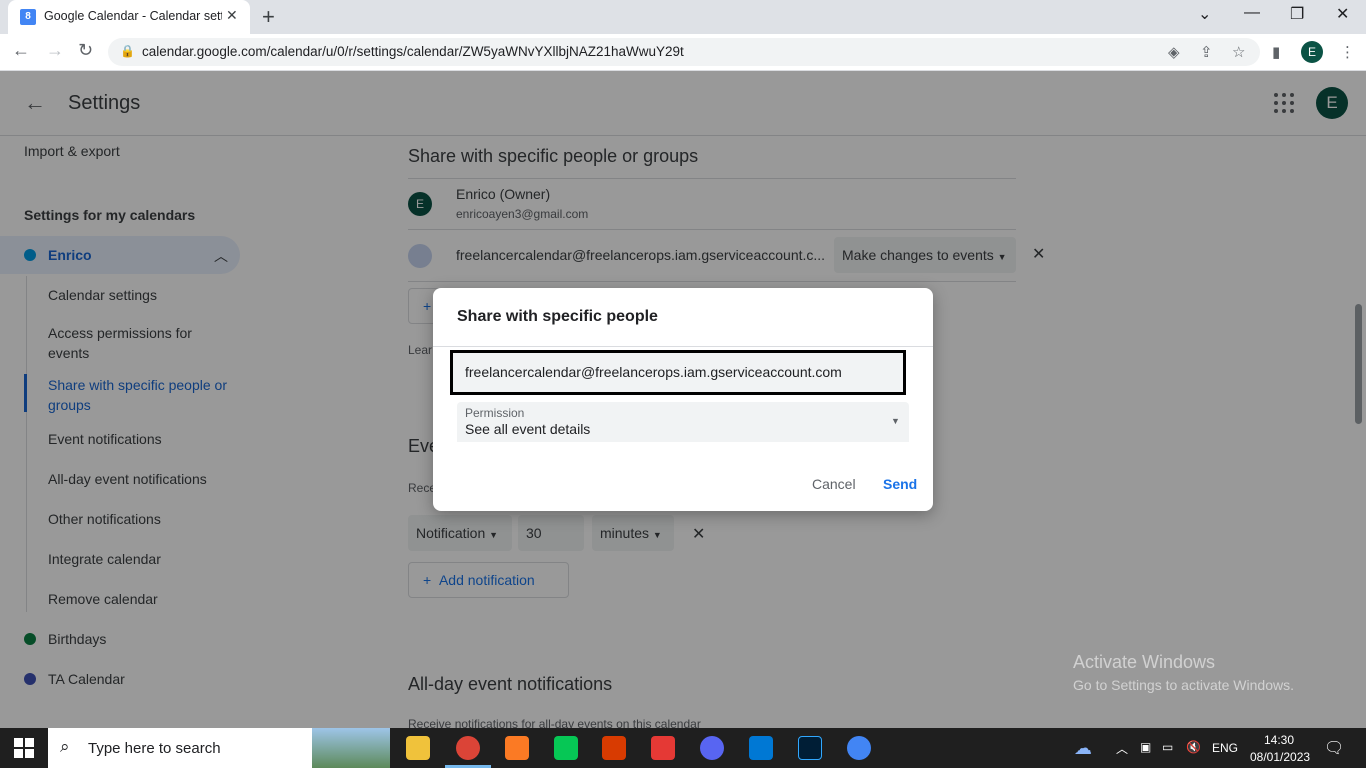  Describe the element at coordinates (566, 748) in the screenshot. I see `line-icon` at that location.